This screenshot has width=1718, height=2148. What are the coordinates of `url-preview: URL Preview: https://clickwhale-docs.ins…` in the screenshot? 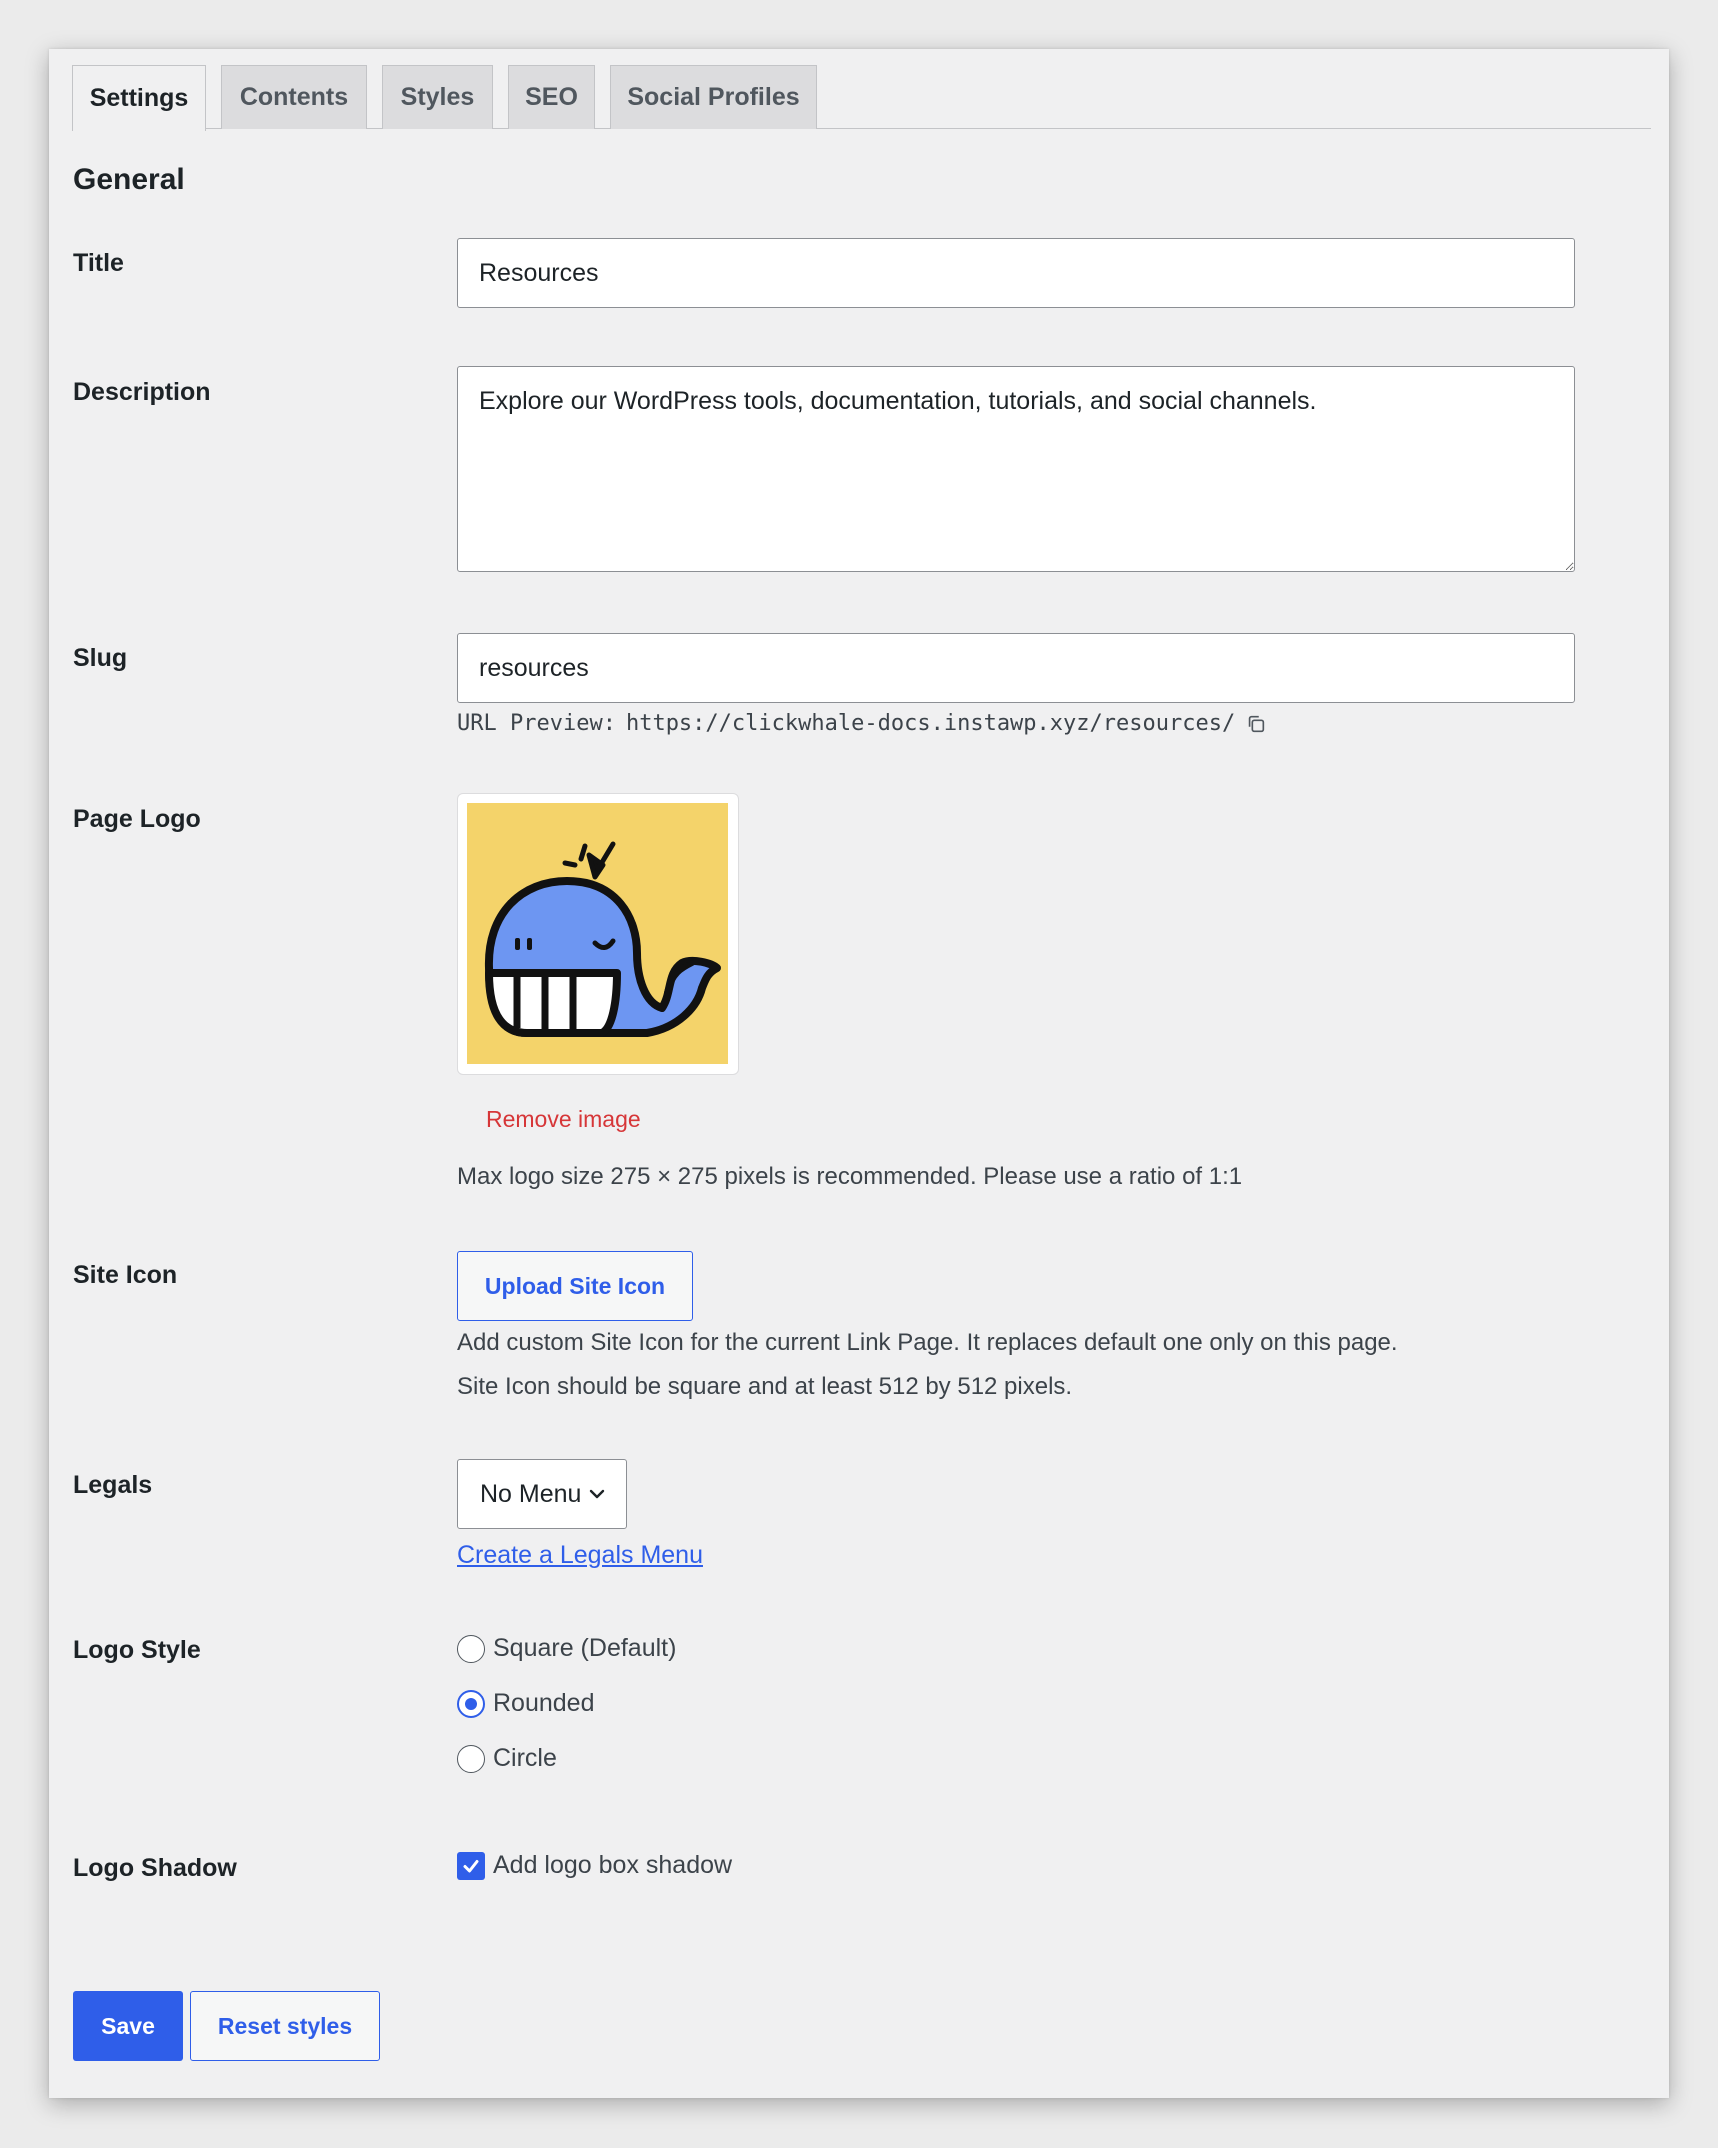 It's located at (862, 723).